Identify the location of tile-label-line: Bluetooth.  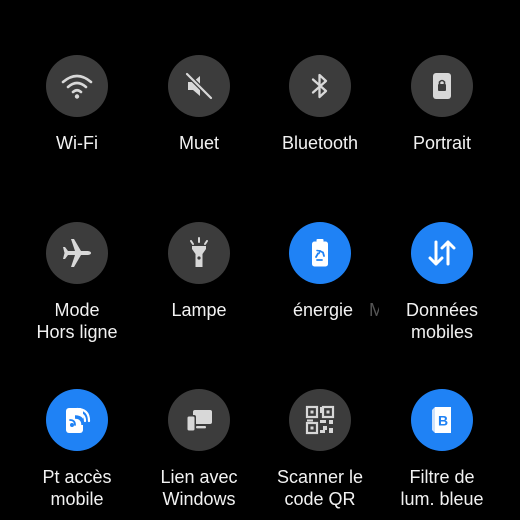
(320, 143).